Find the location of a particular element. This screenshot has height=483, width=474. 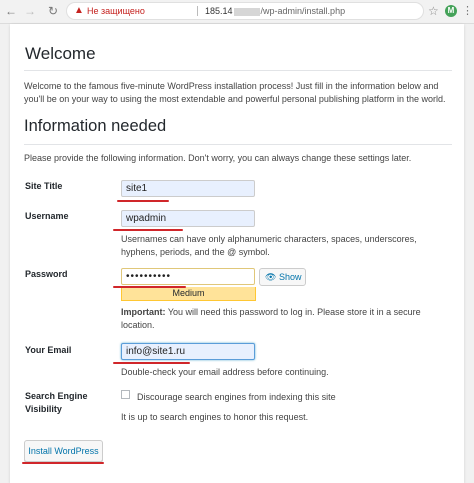

discourage-search-checkbox is located at coordinates (125, 394).